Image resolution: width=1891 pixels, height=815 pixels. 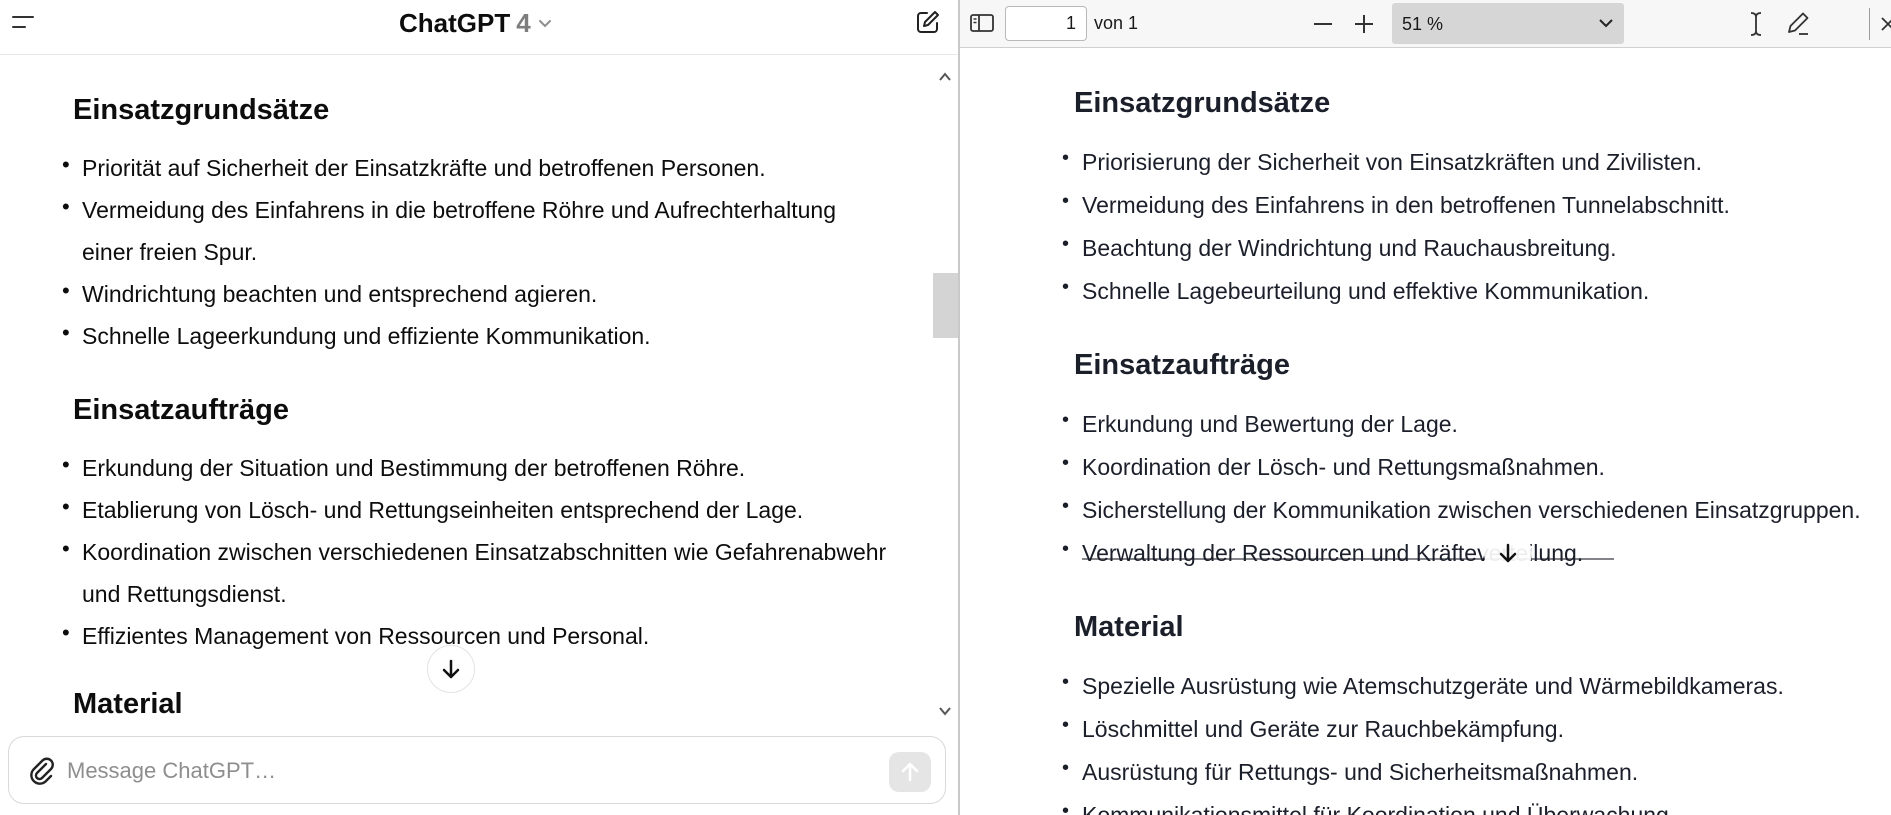 I want to click on list-item: Erkundung und Bewertung der Lage., so click(x=1461, y=422).